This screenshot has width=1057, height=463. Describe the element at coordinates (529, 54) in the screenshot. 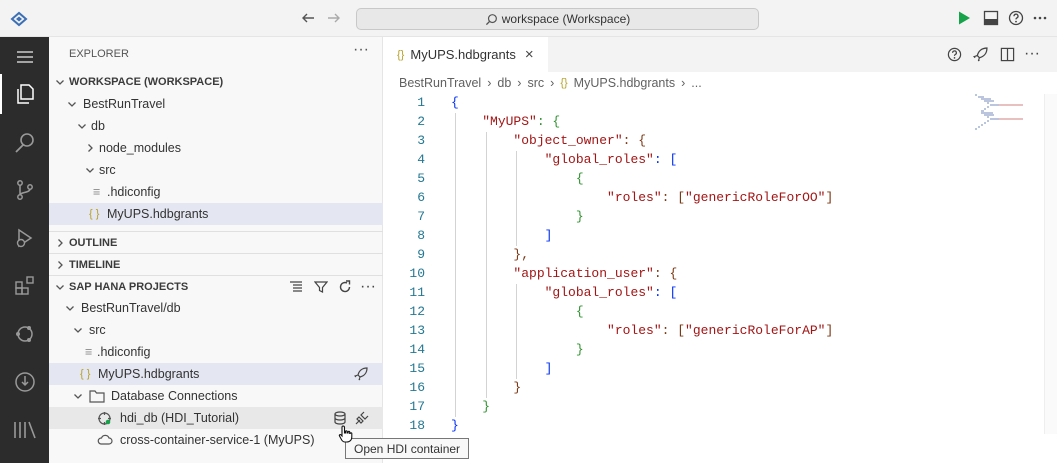

I see `close-icon: ×` at that location.